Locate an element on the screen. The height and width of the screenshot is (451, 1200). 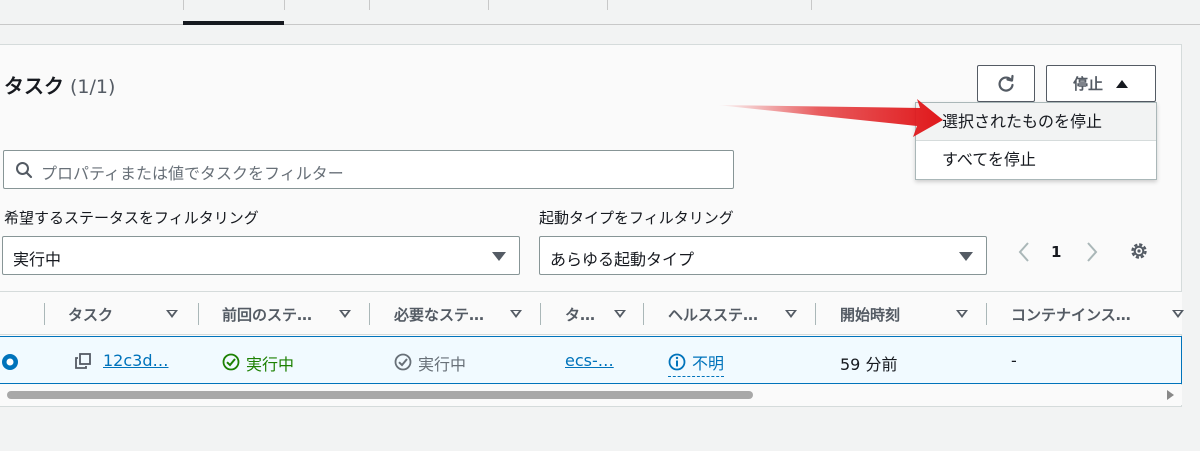
launch-type-filter-label: 起動タイプをフィルタリング is located at coordinates (636, 218).